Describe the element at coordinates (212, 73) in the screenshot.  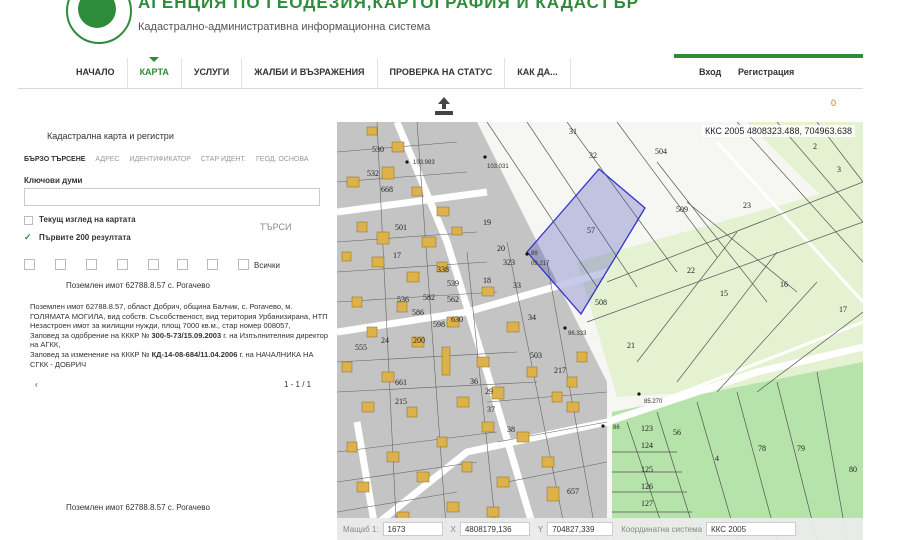
I see `nav-services: УСЛУГИ` at that location.